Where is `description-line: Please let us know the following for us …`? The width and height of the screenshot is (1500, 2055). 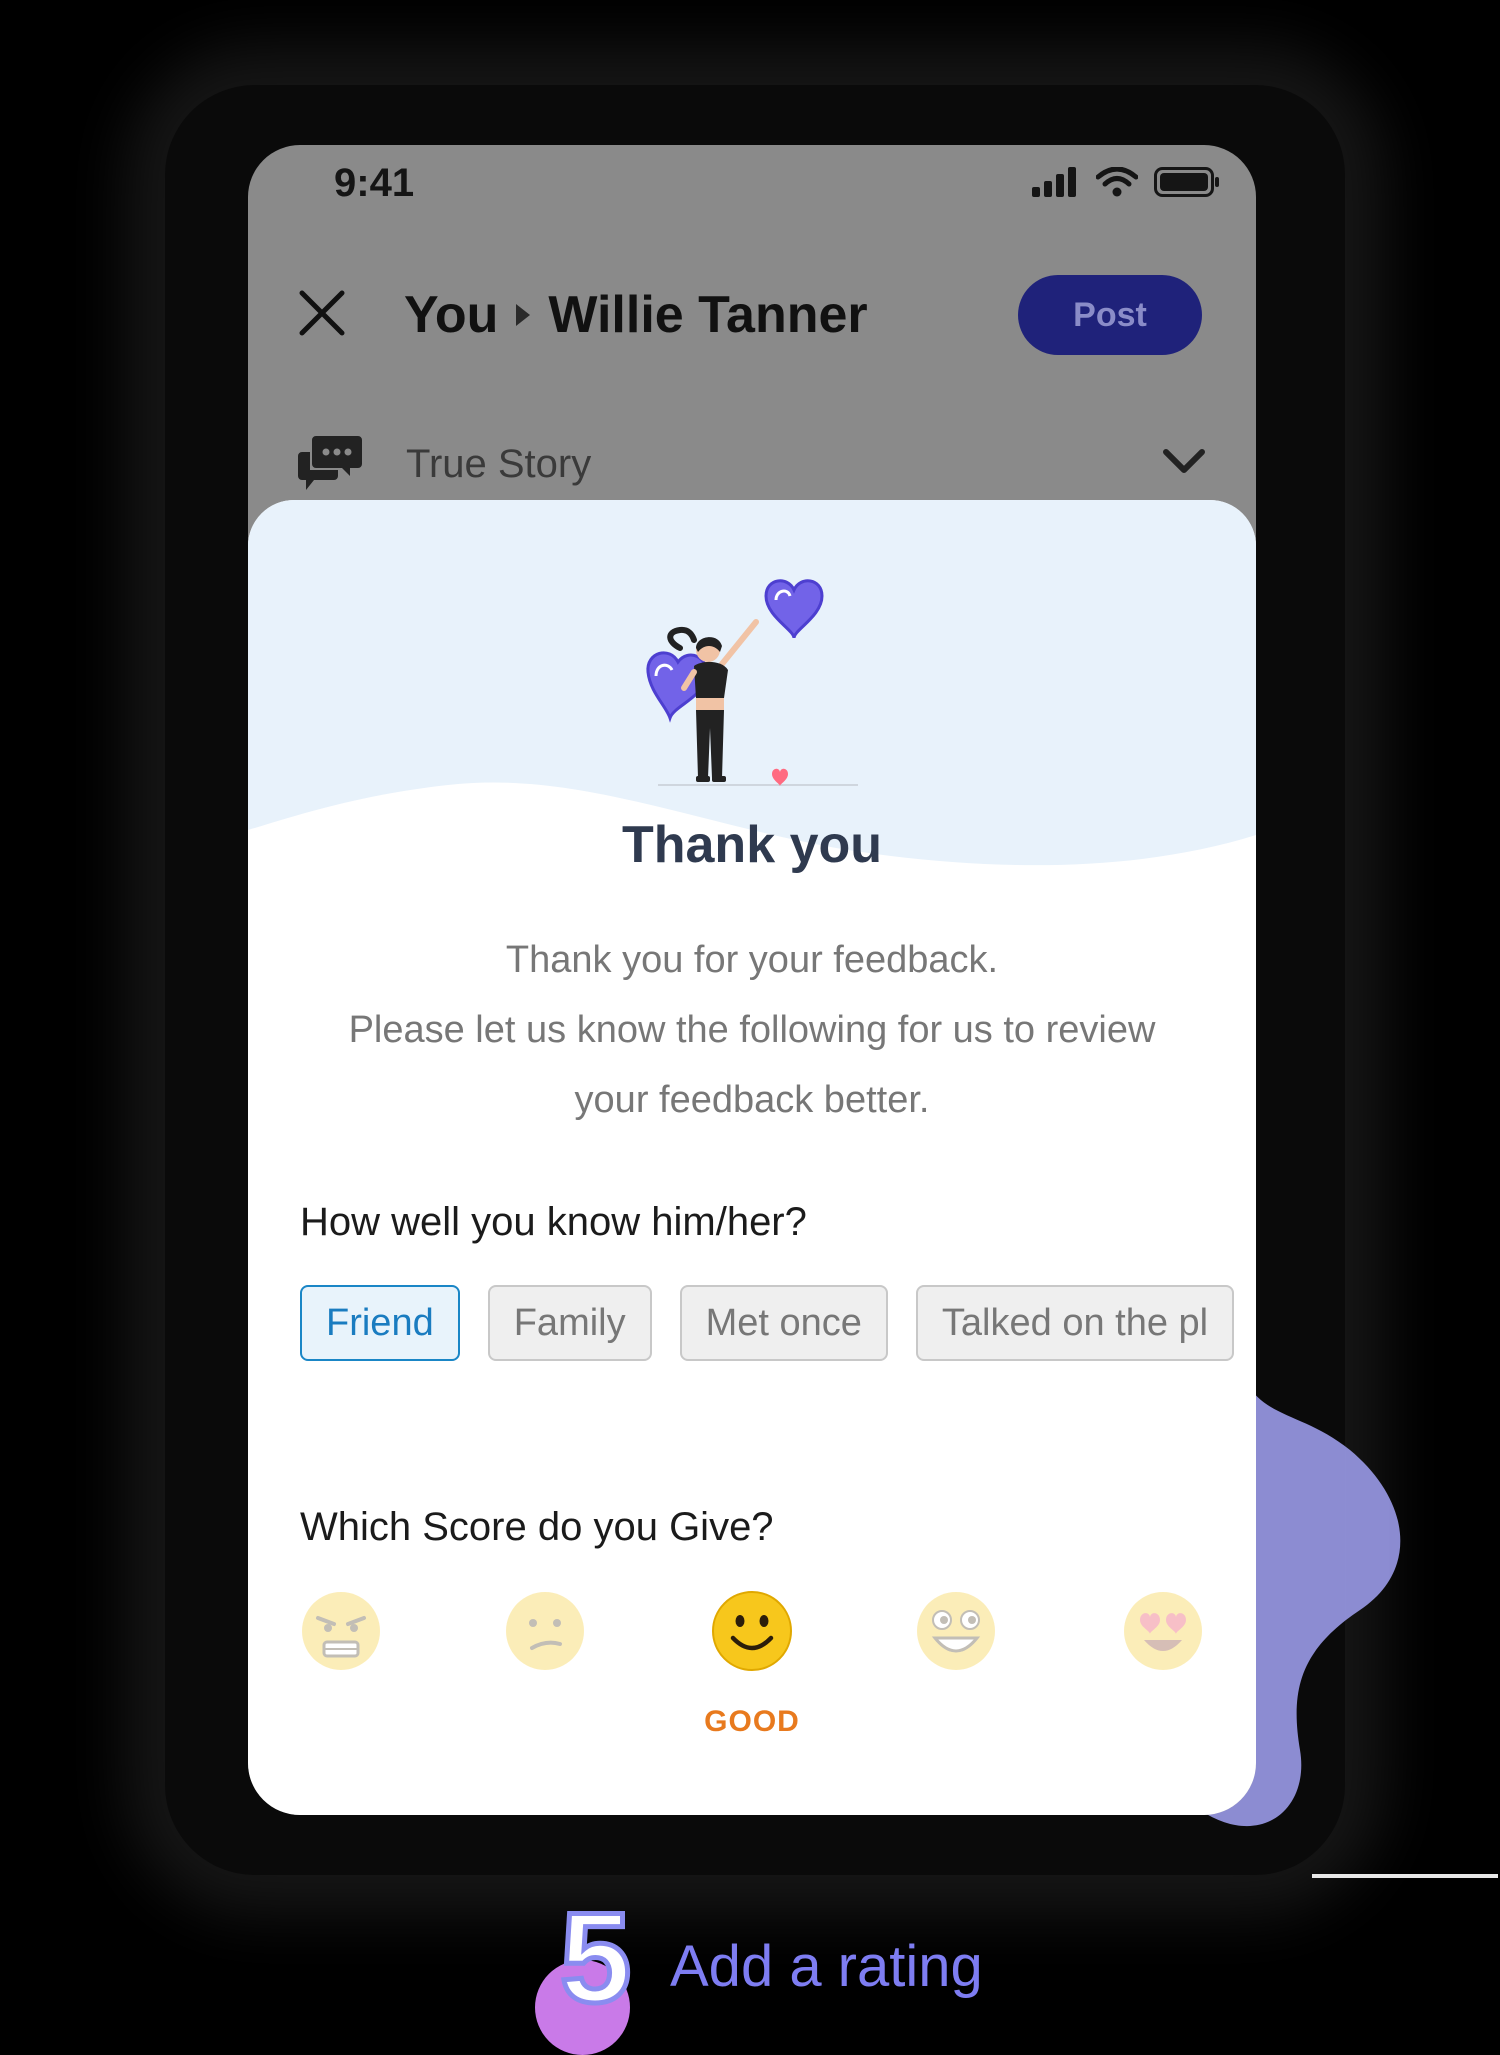 description-line: Please let us know the following for us … is located at coordinates (752, 1030).